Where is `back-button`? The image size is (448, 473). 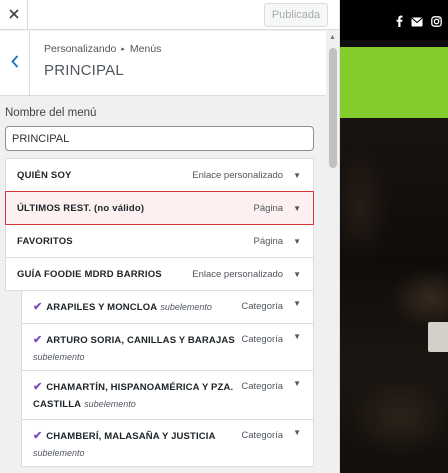 back-button is located at coordinates (15, 63).